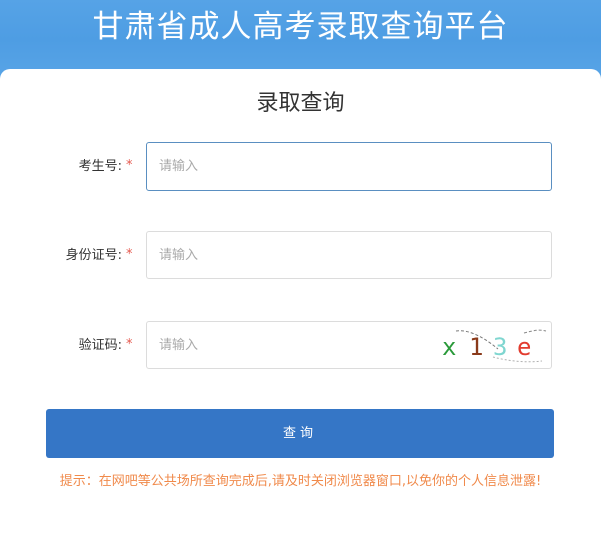 This screenshot has height=535, width=601. I want to click on id-number-label: 身份证号:, so click(93, 255).